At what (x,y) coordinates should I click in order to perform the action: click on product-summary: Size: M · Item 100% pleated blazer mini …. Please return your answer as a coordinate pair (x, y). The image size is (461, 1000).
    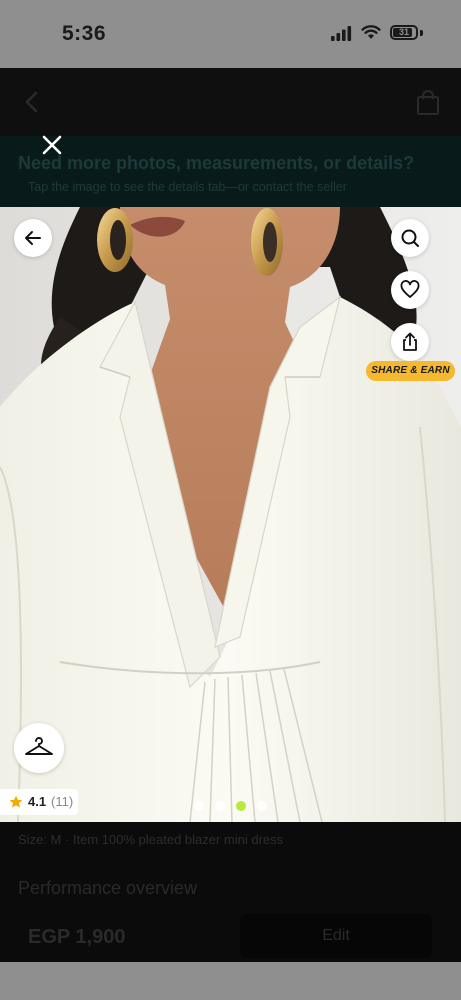
    Looking at the image, I should click on (230, 892).